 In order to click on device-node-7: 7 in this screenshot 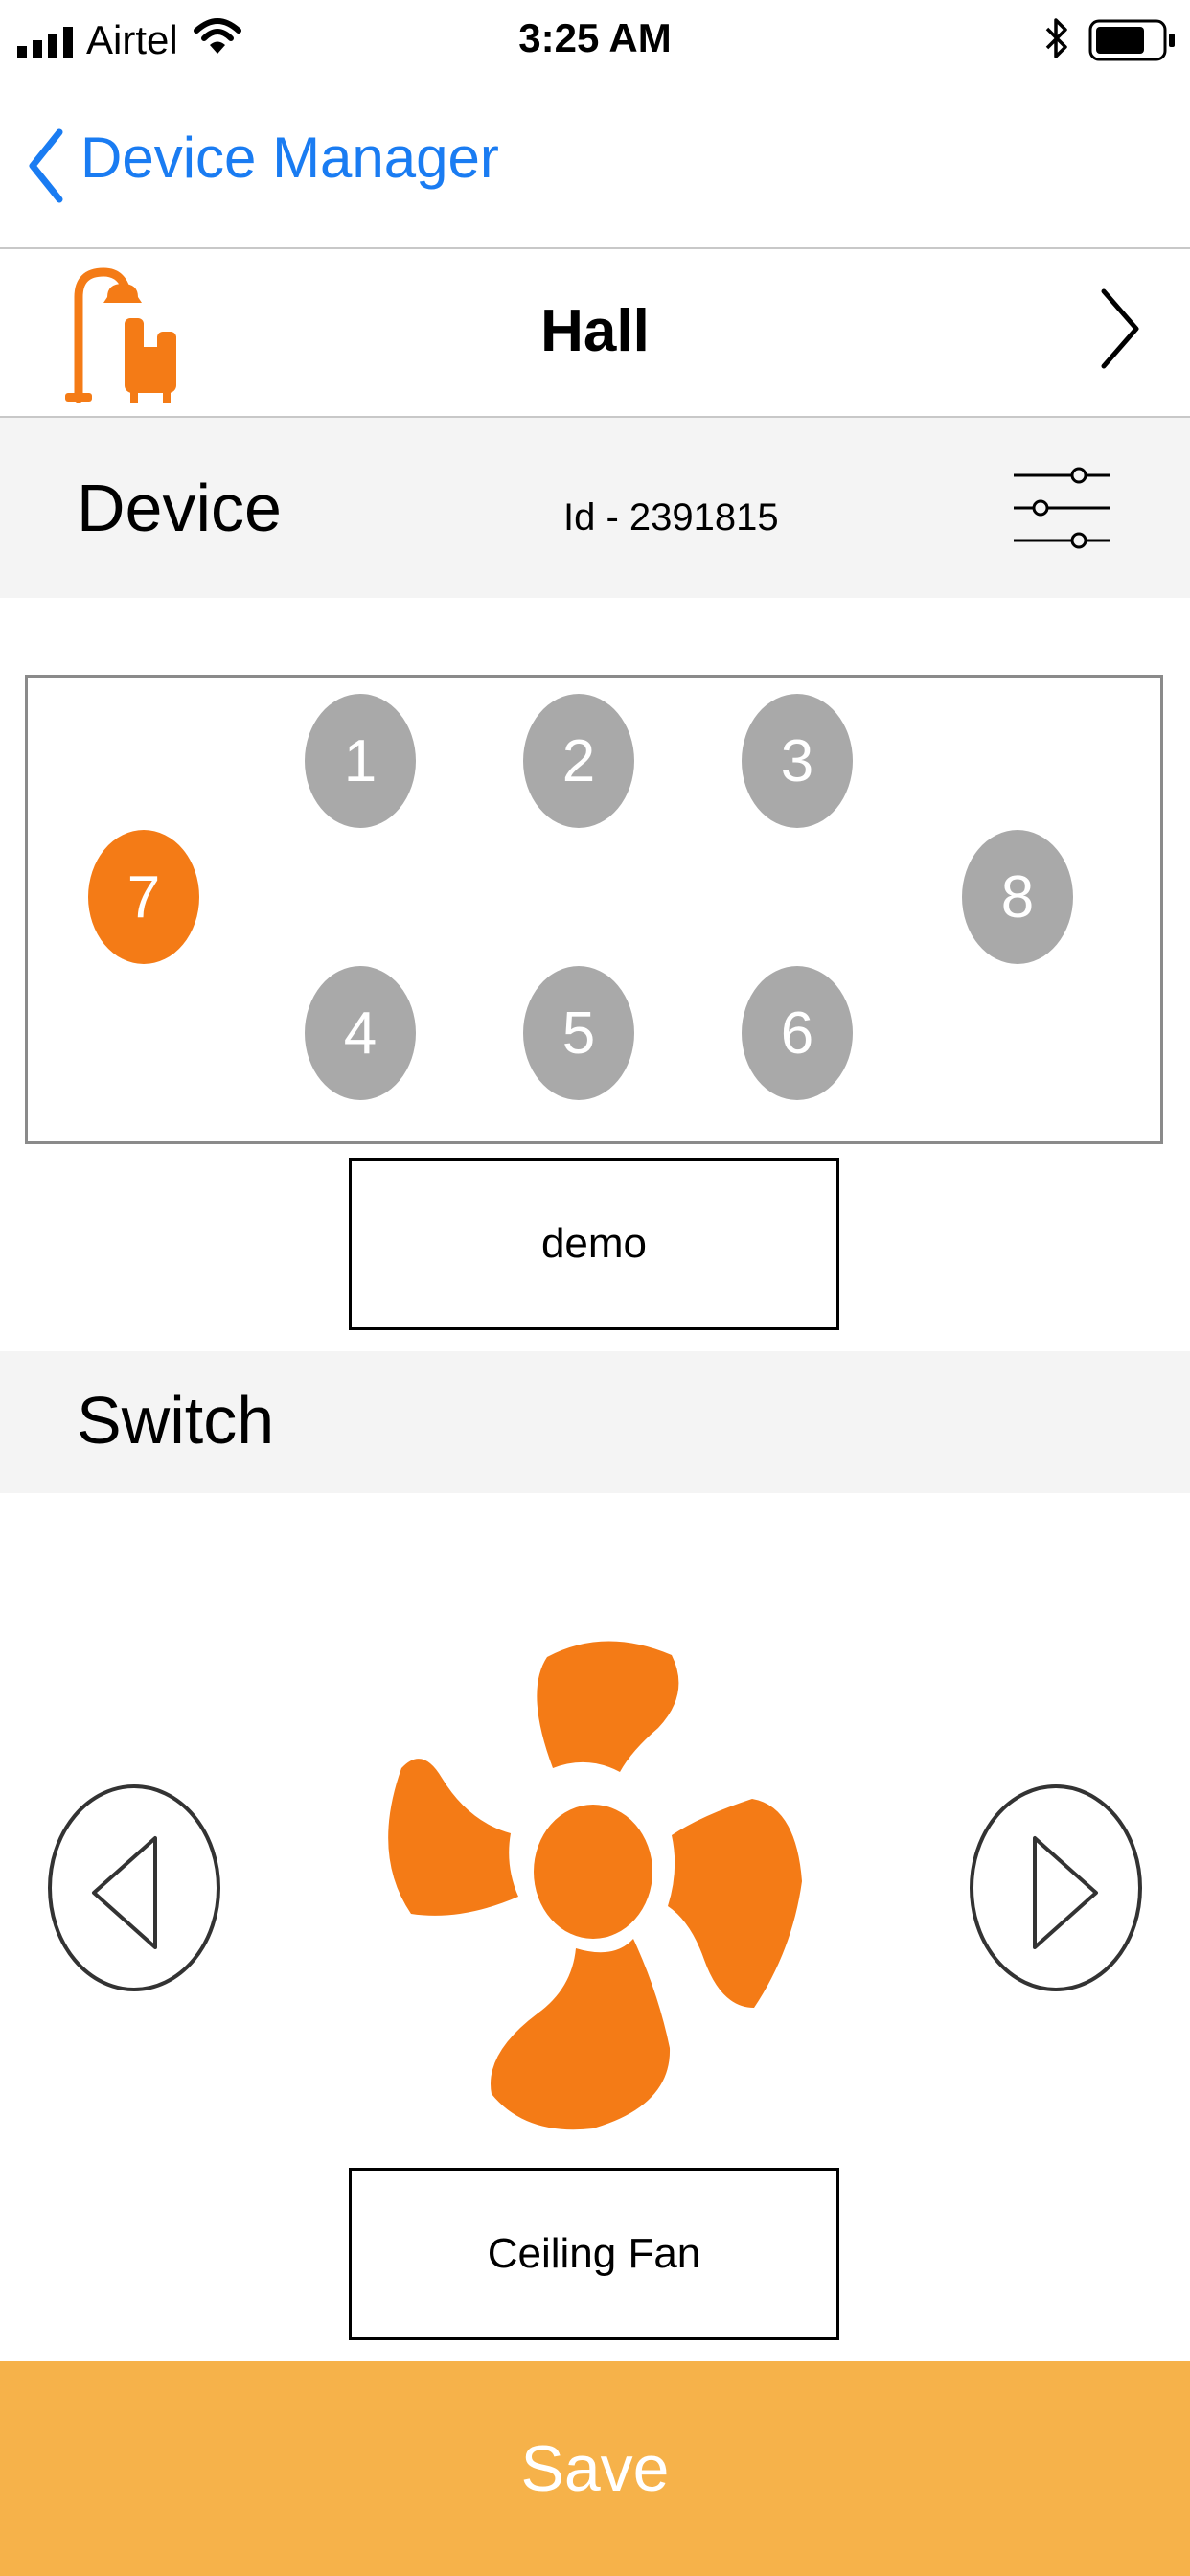, I will do `click(144, 897)`.